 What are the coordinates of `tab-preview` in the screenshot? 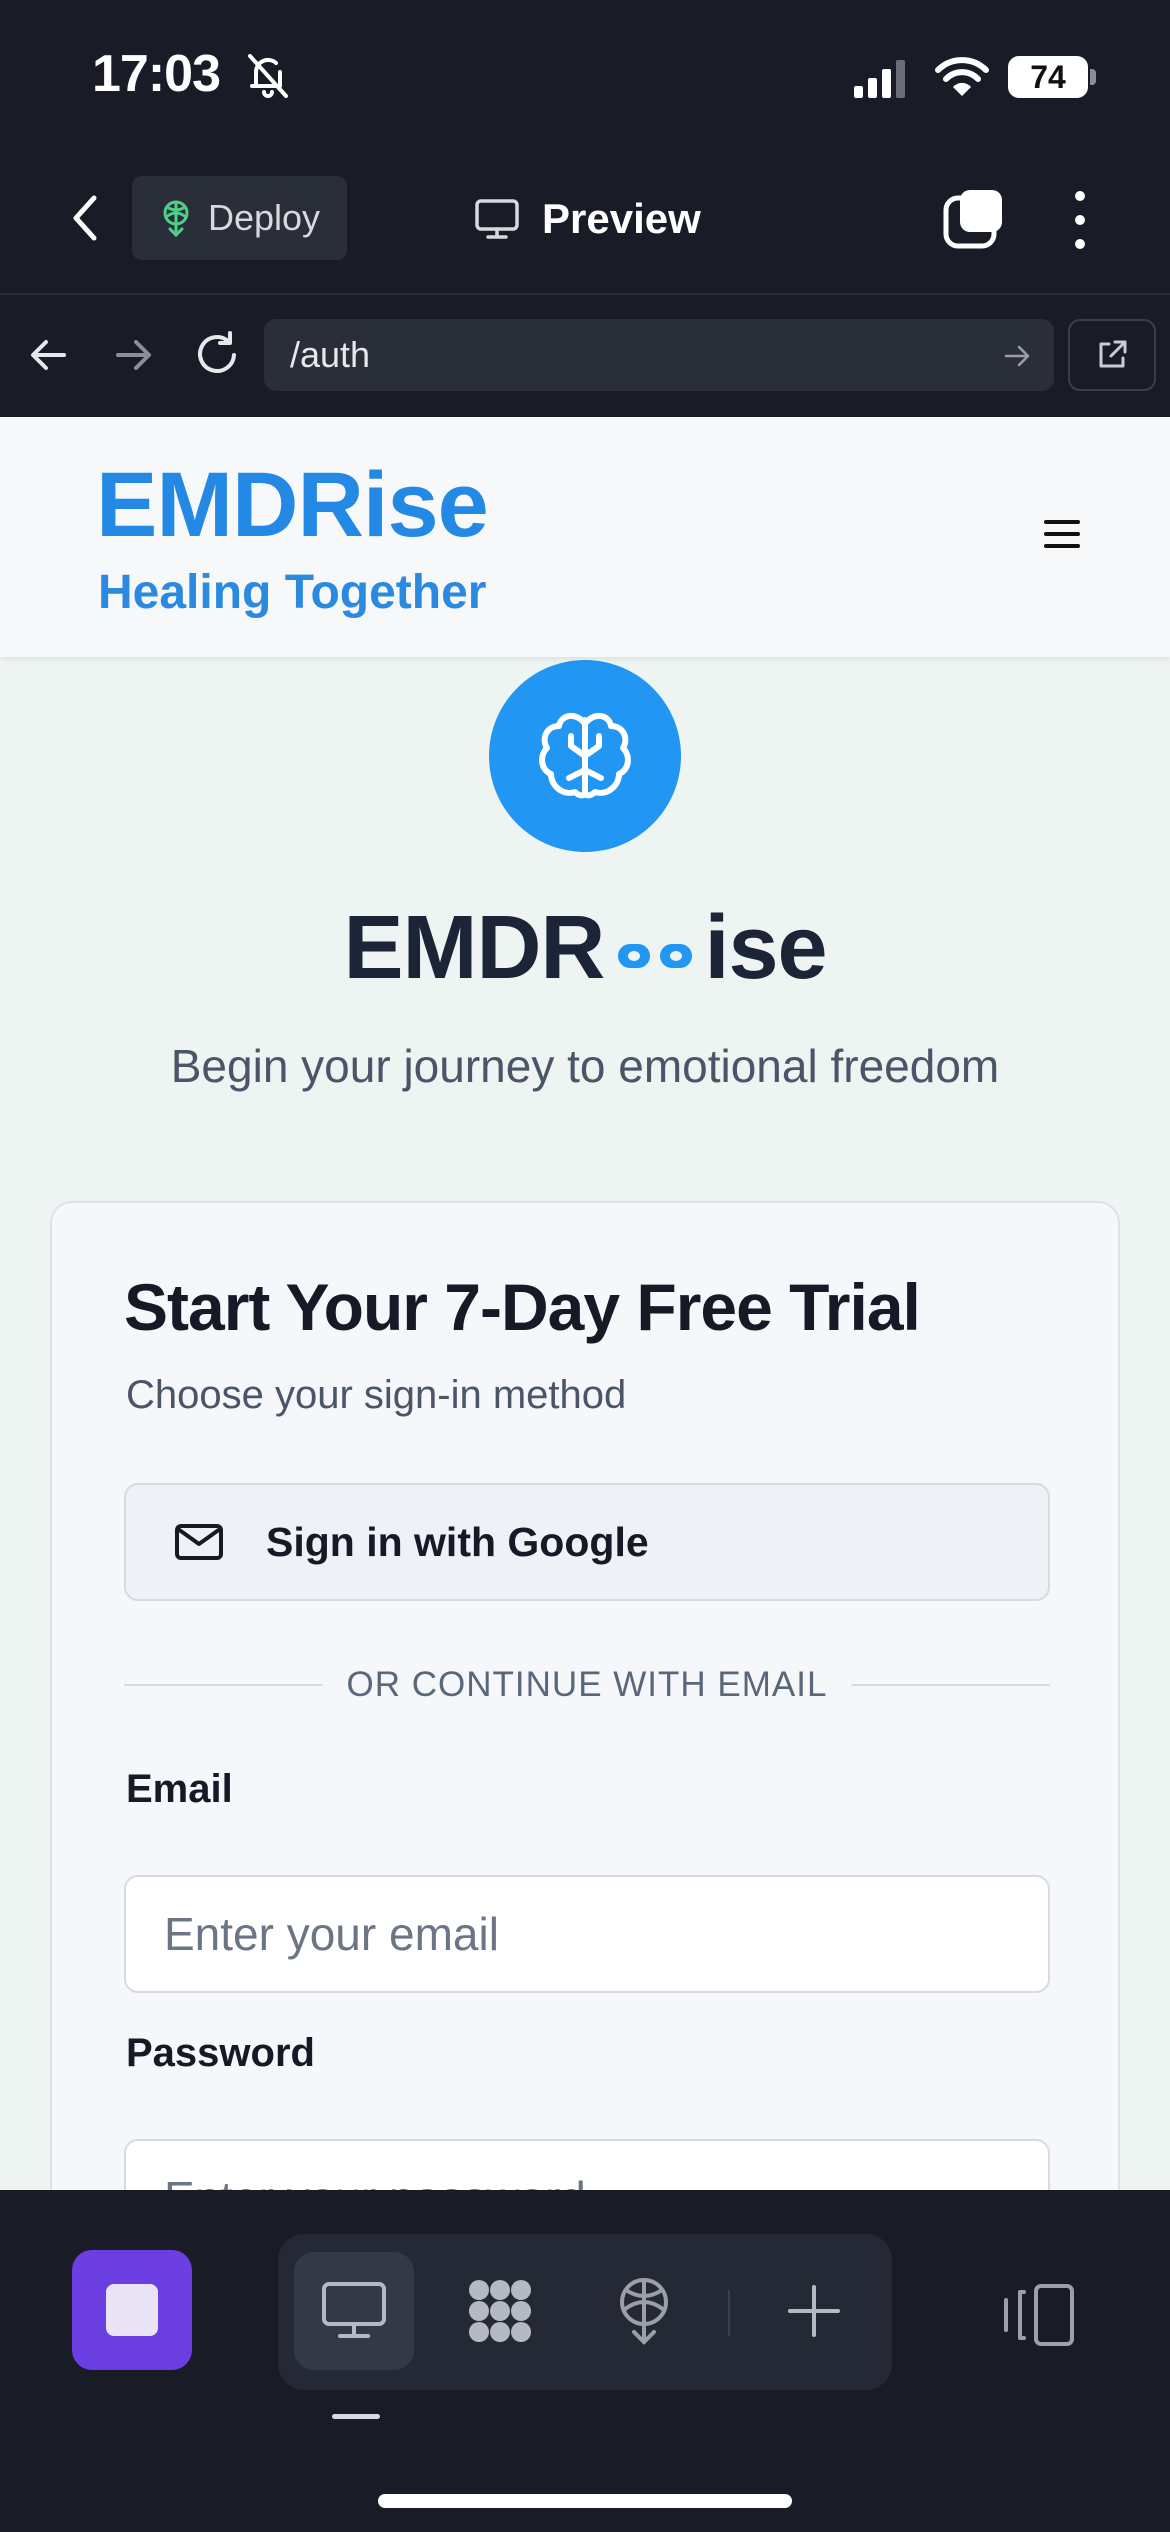 It's located at (354, 2311).